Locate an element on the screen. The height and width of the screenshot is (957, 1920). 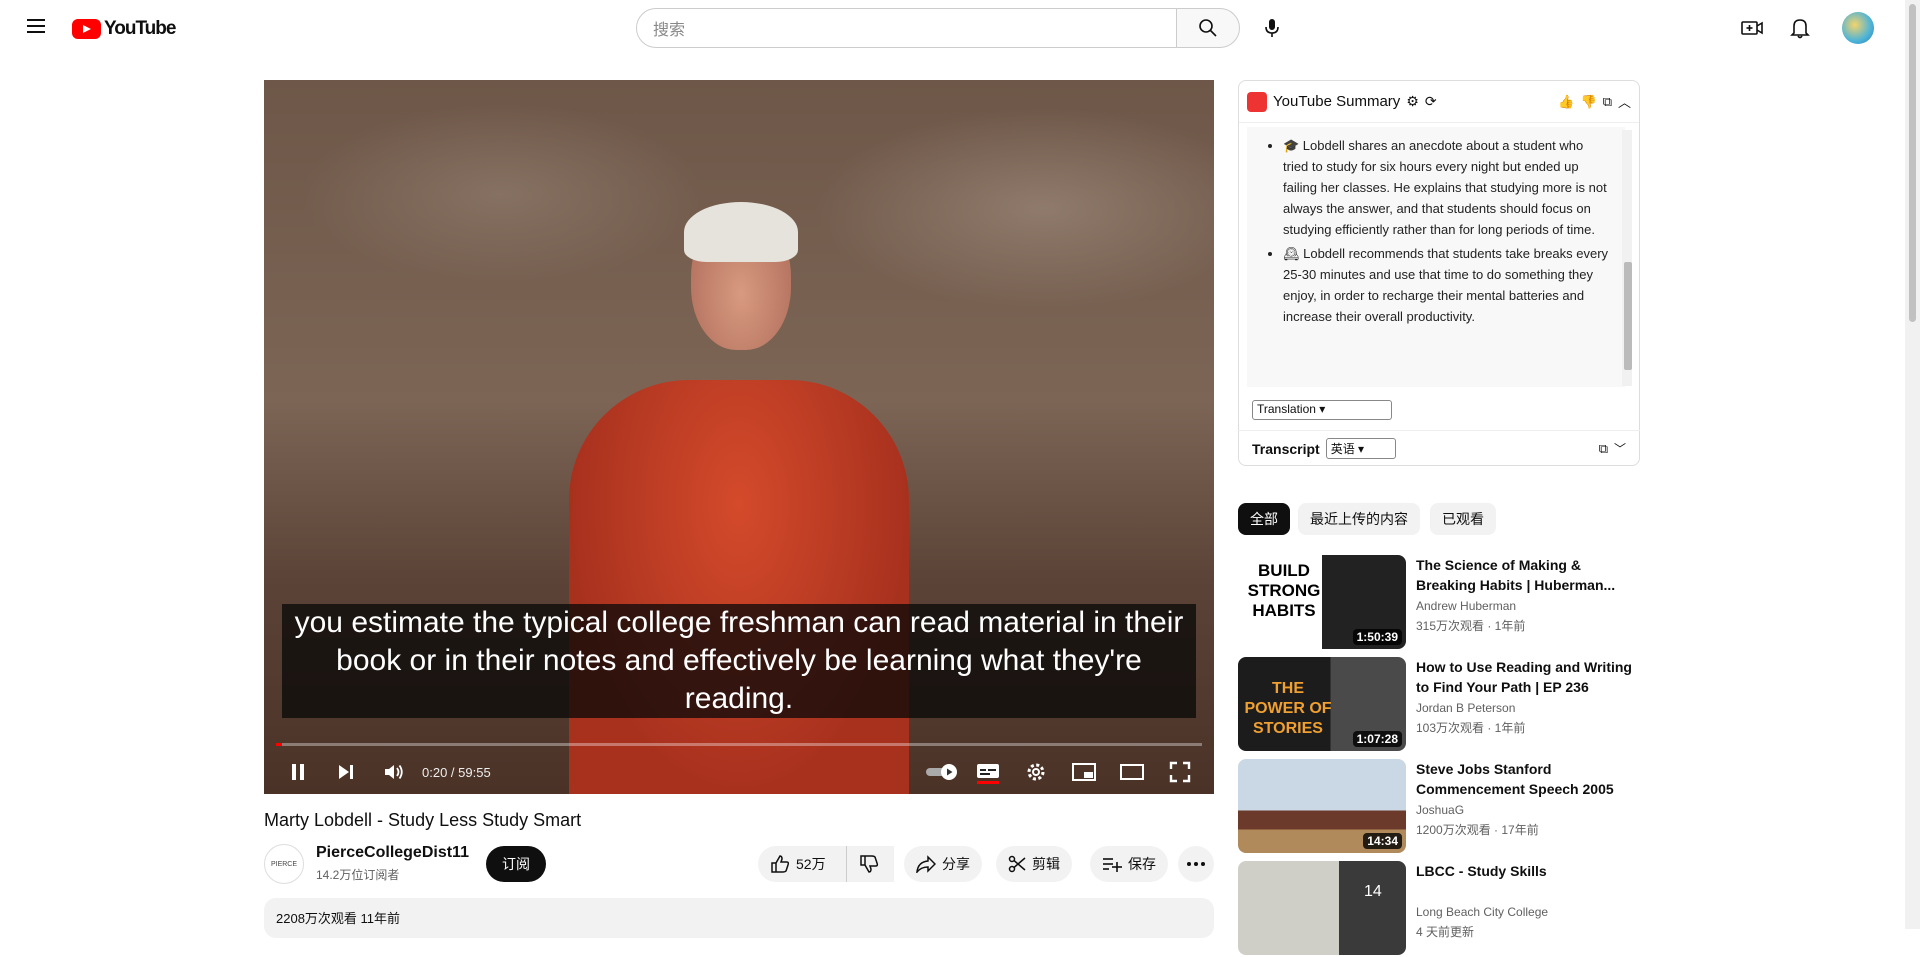
transcript-bar: Transcript 英语 ▾ ⧉ ﹀ is located at coordinates (1439, 448).